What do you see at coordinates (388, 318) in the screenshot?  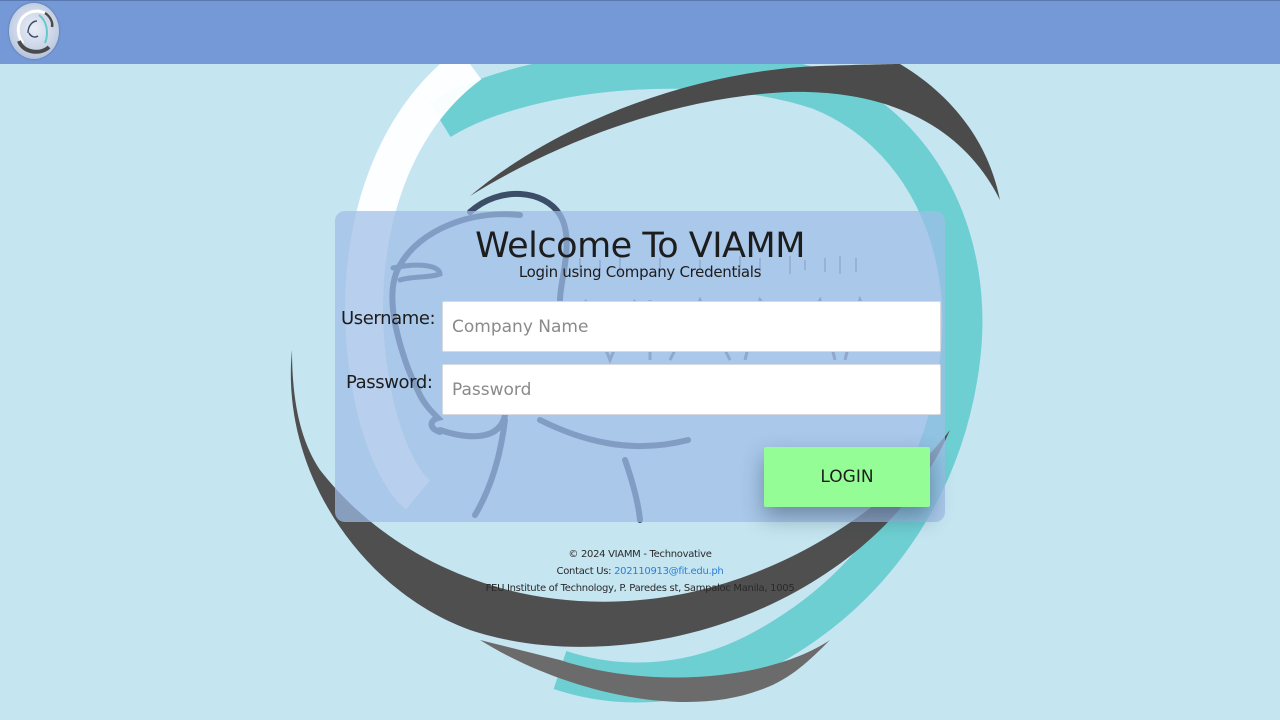 I see `username-label: Username:` at bounding box center [388, 318].